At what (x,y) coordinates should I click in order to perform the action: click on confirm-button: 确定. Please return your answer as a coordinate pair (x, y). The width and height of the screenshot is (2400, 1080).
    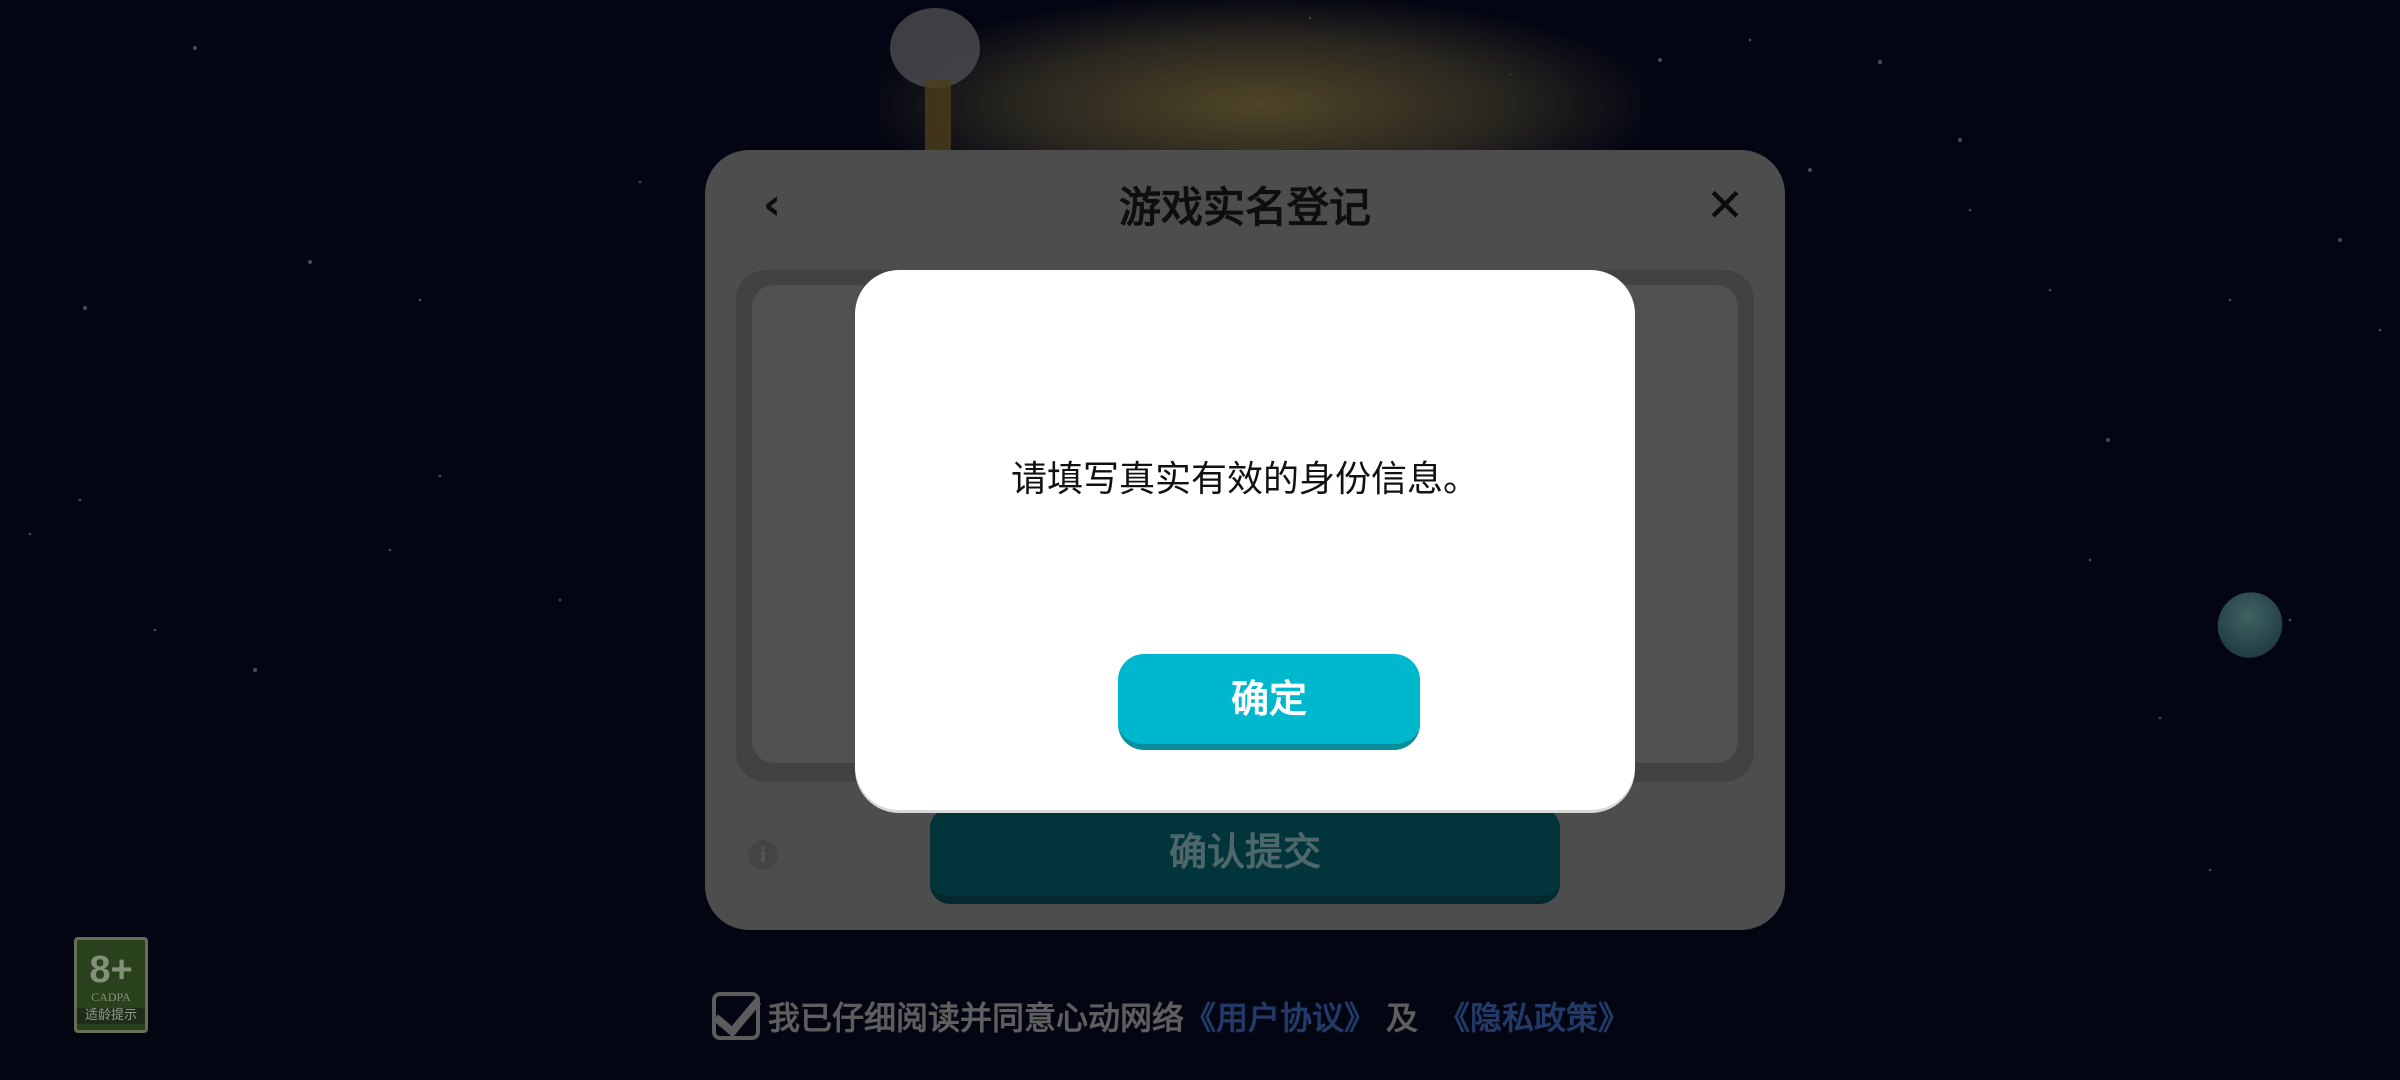
    Looking at the image, I should click on (1269, 702).